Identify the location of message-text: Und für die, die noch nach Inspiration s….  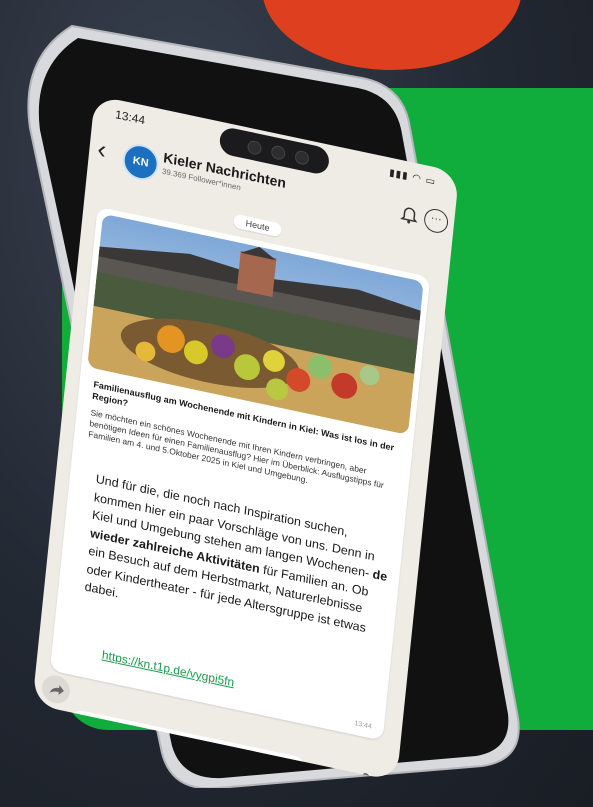
(239, 564).